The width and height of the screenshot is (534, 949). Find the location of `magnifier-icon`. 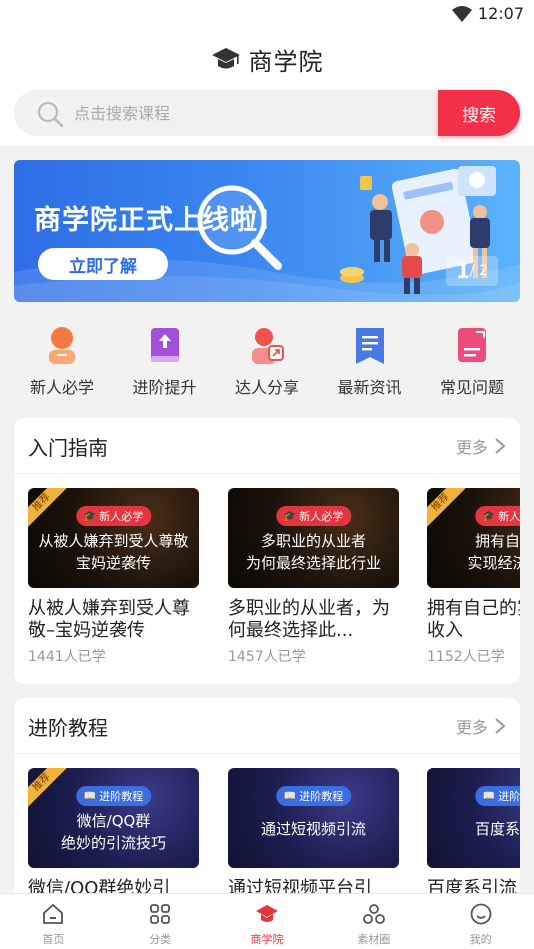

magnifier-icon is located at coordinates (239, 227).